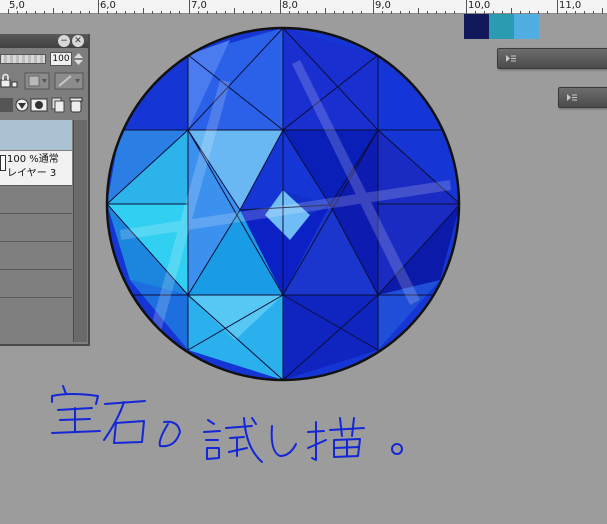 Image resolution: width=607 pixels, height=524 pixels. What do you see at coordinates (227, 424) in the screenshot?
I see `handwritten-caption-drawing` at bounding box center [227, 424].